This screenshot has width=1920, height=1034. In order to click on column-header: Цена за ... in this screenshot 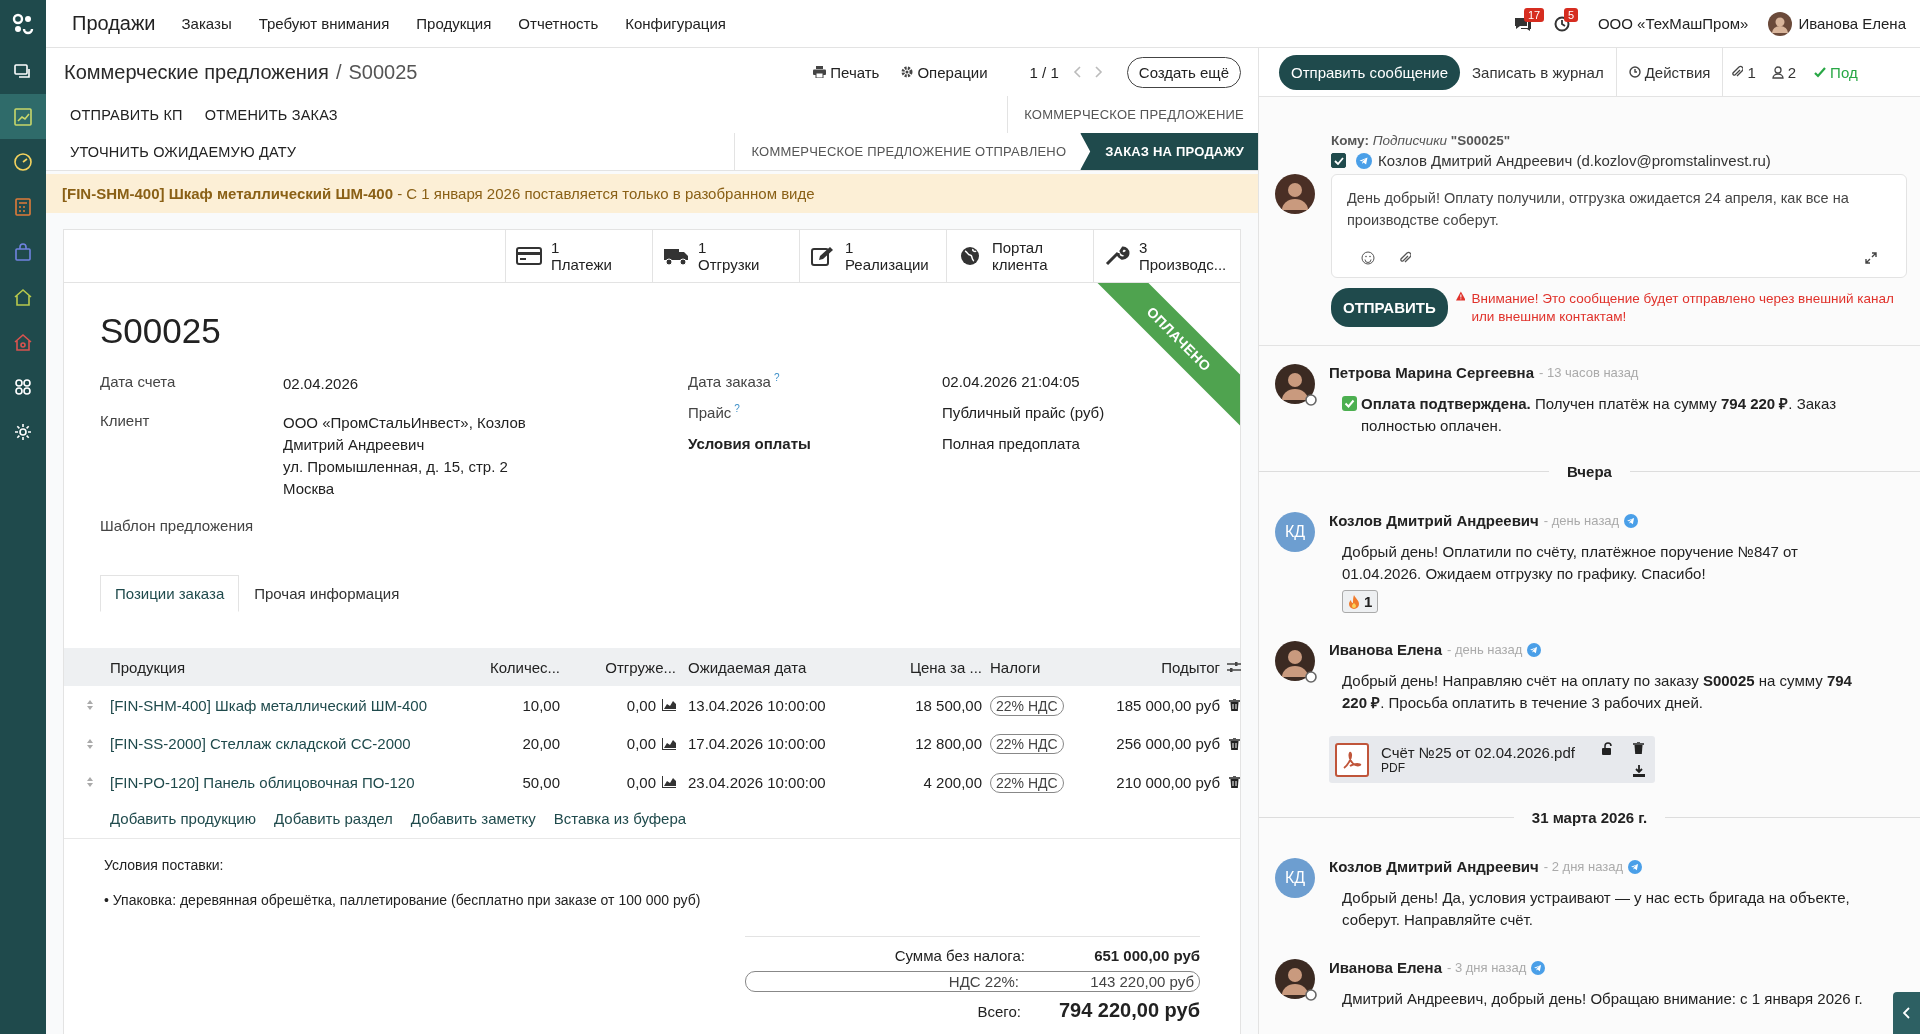, I will do `click(927, 667)`.